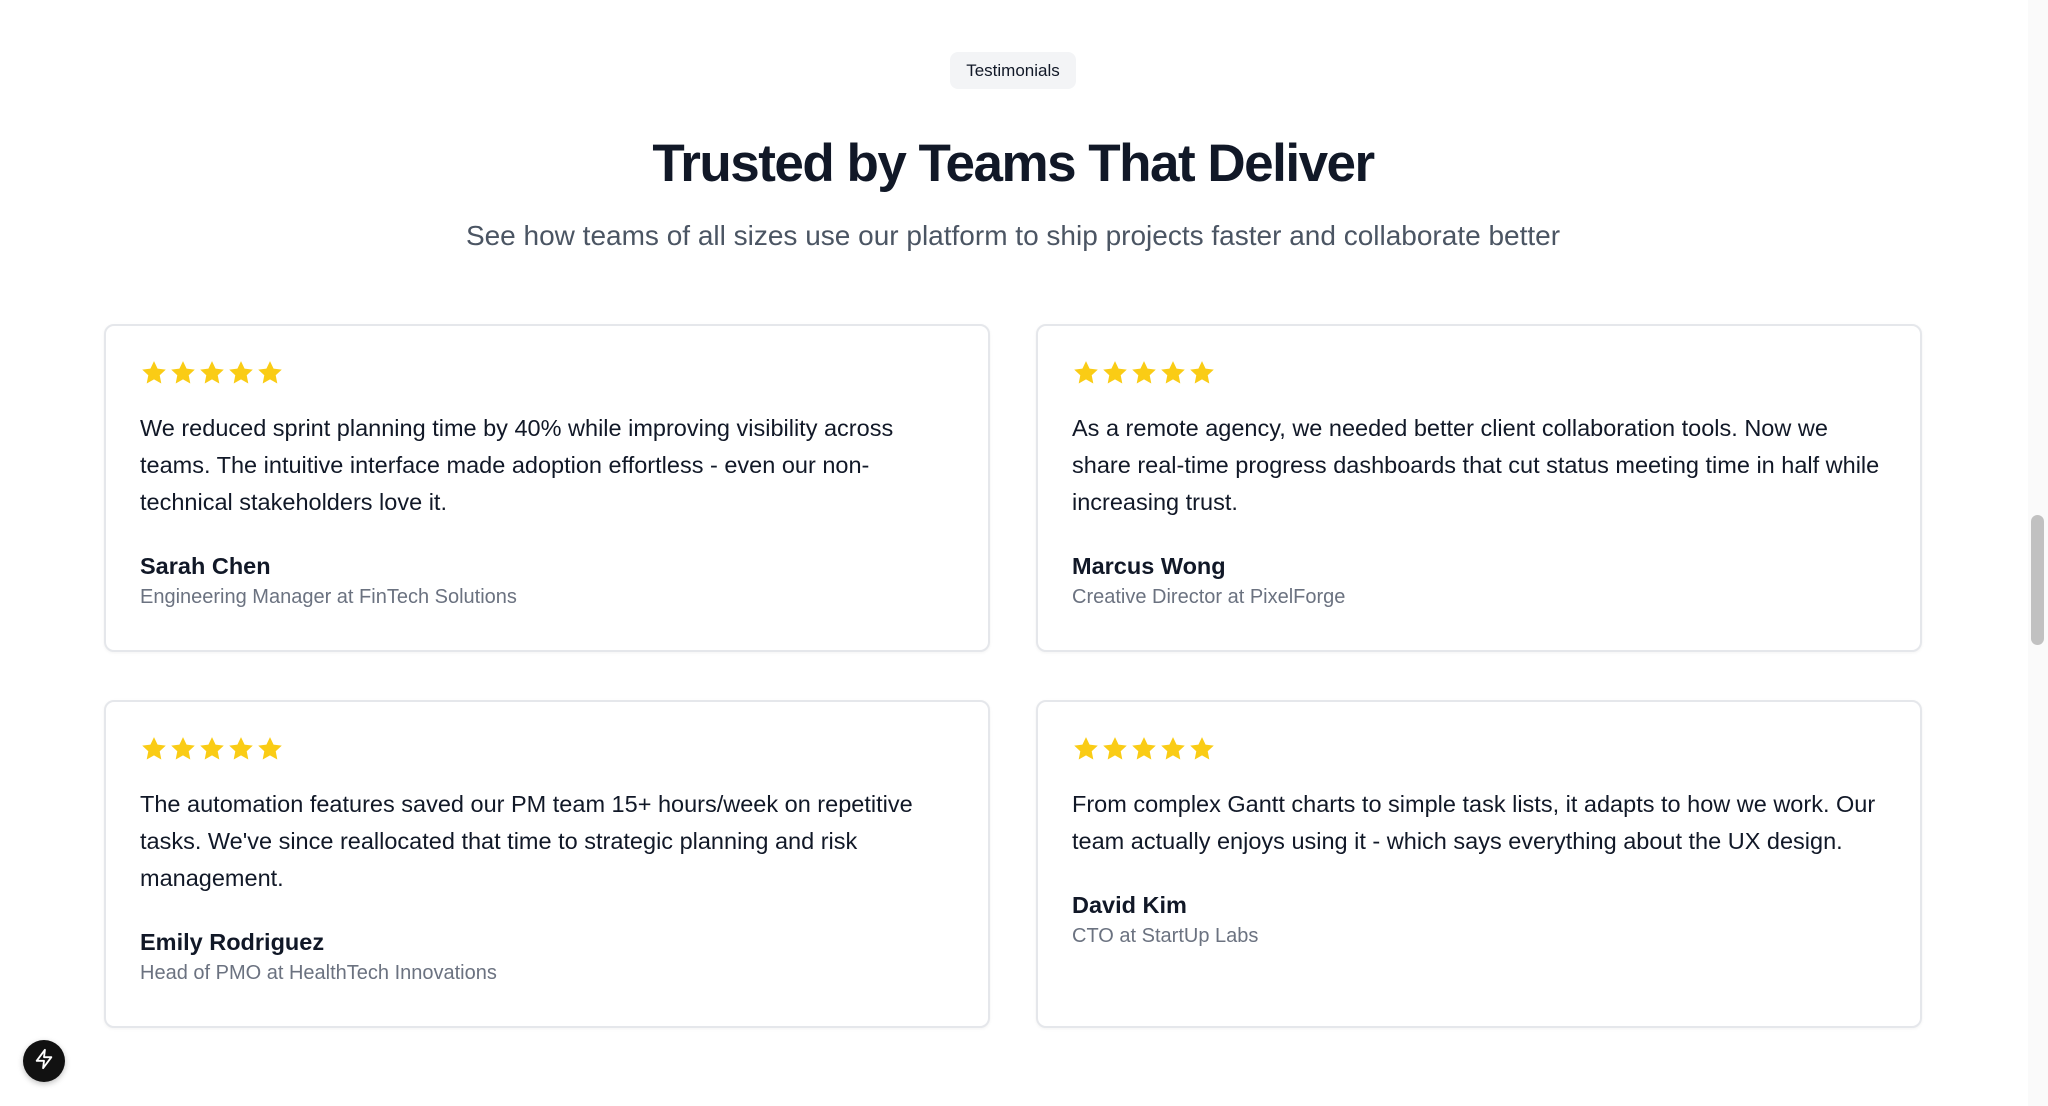 Image resolution: width=2048 pixels, height=1106 pixels. What do you see at coordinates (318, 973) in the screenshot?
I see `author-role: Head of PMO at HealthTech Innovations` at bounding box center [318, 973].